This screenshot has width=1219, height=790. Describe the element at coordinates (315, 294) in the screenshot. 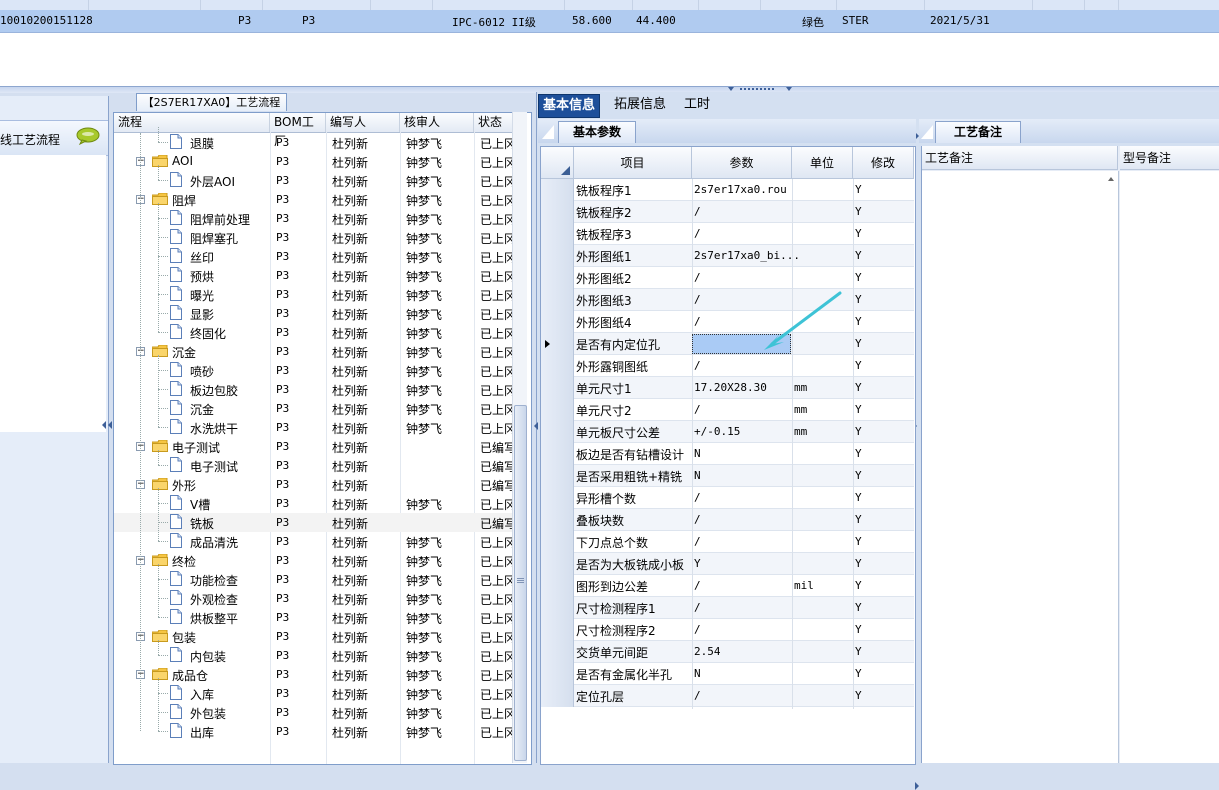

I see `tree-row: 曝光 P3 杜列新 钟梦飞 已上冈` at that location.